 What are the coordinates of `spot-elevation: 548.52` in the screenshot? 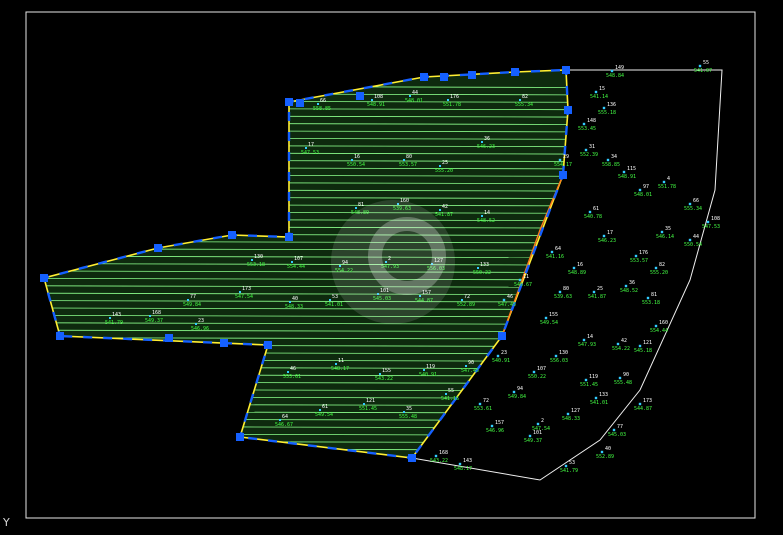 It's located at (629, 291).